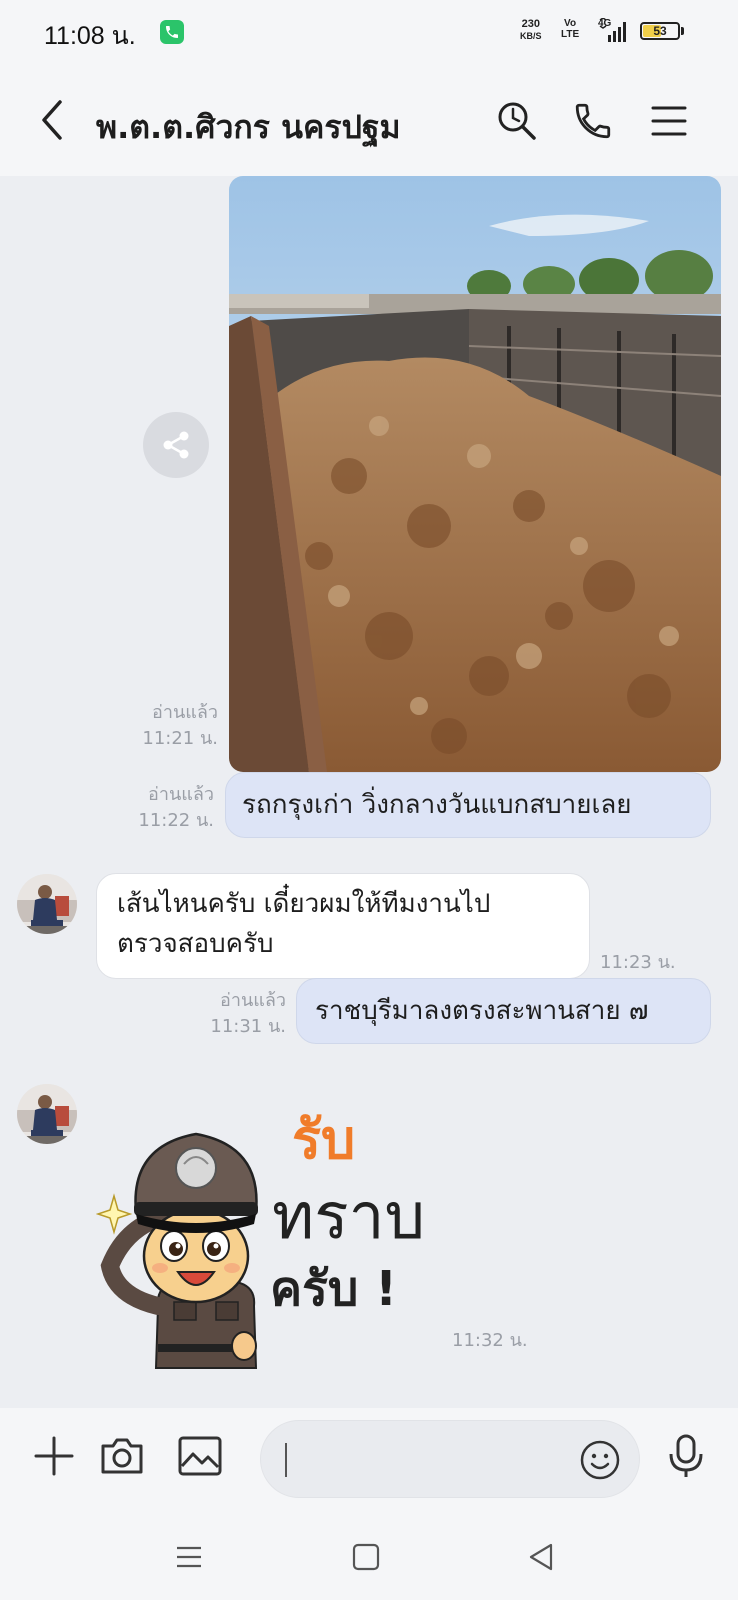 The height and width of the screenshot is (1600, 738). I want to click on chat-title: พ.ต.ต.ศิวกร นครปฐม, so click(248, 127).